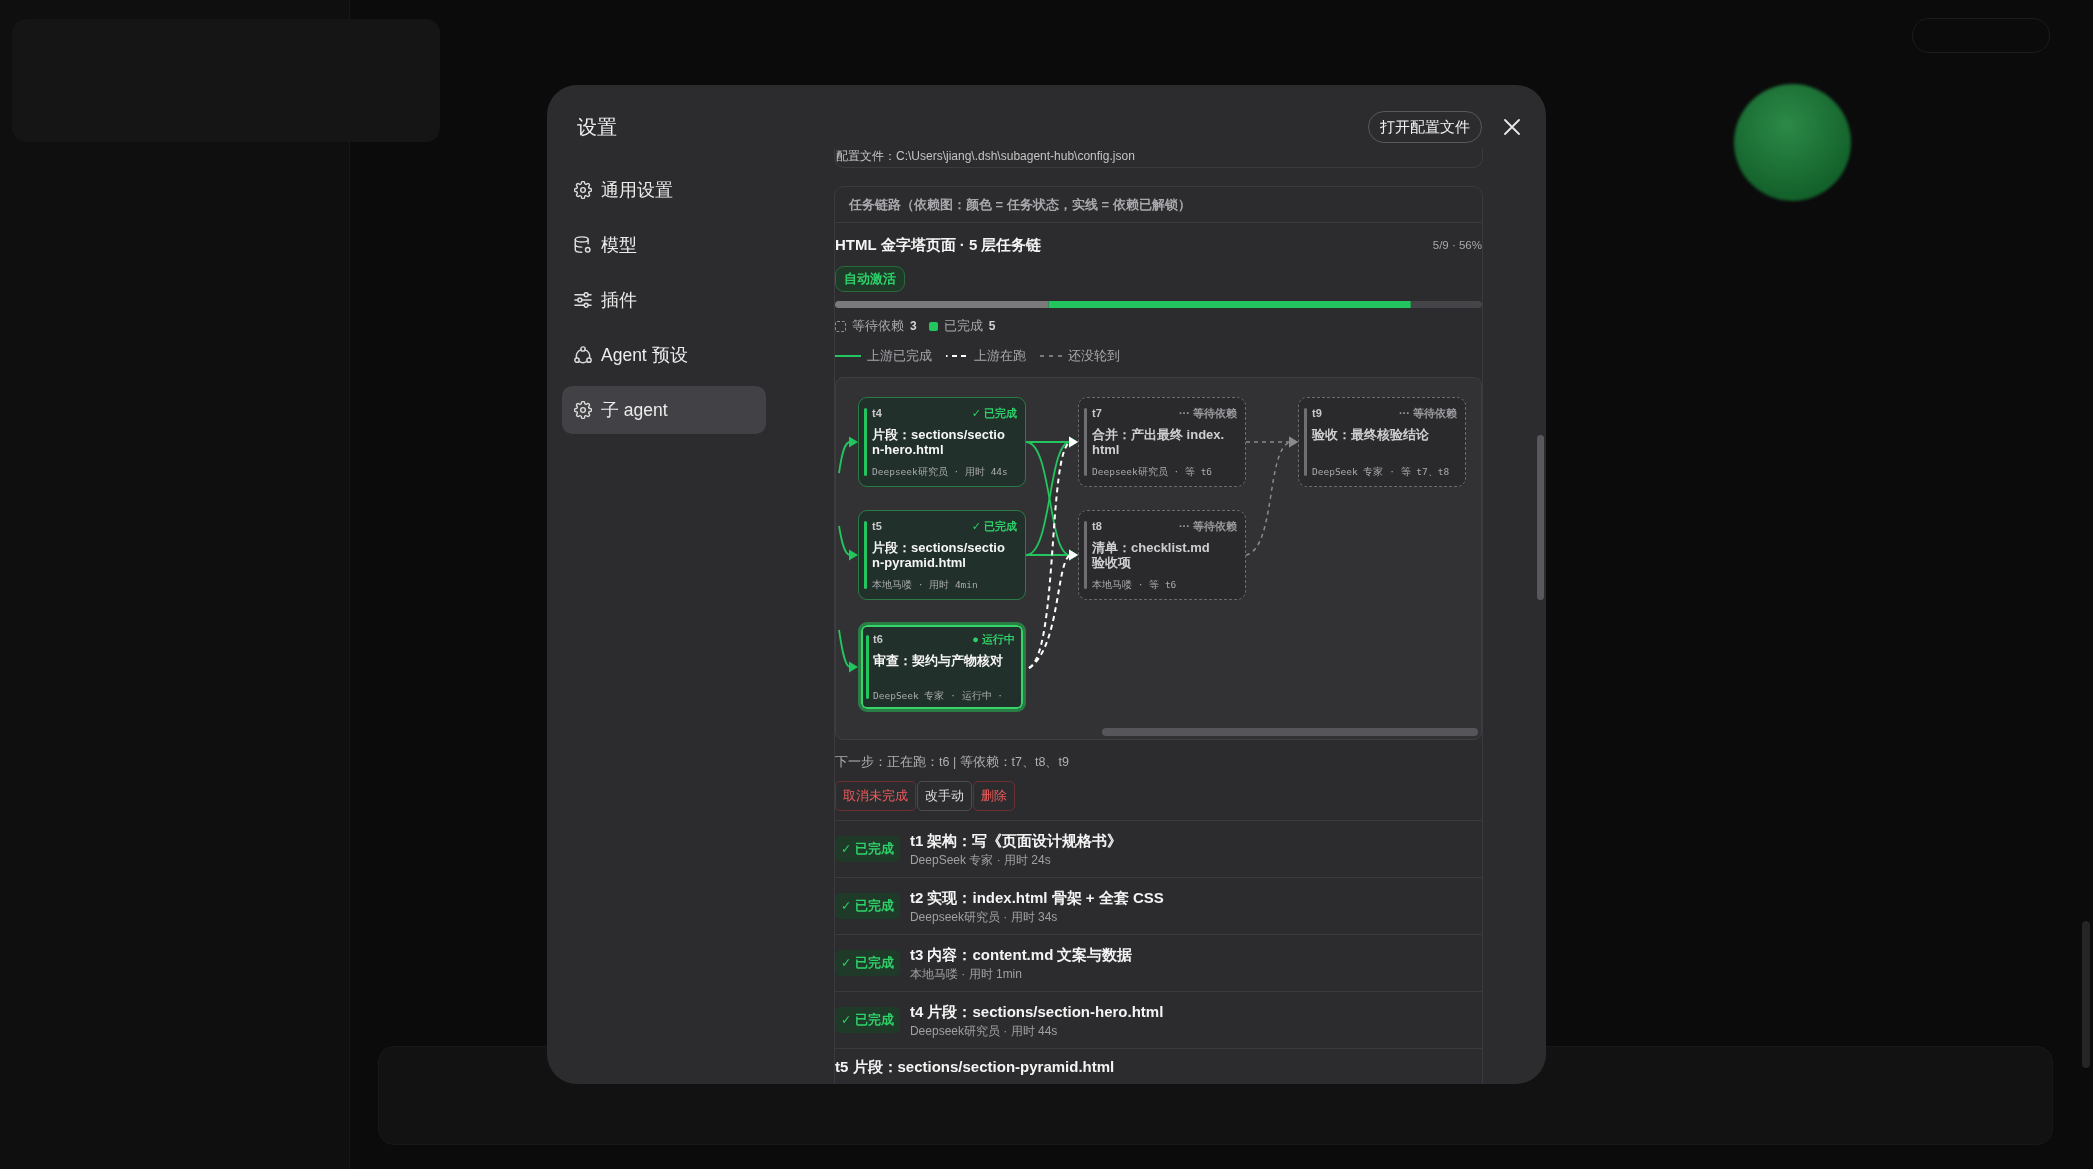 This screenshot has width=2093, height=1169. Describe the element at coordinates (938, 660) in the screenshot. I see `task-title: 审查：契约与产物核对` at that location.